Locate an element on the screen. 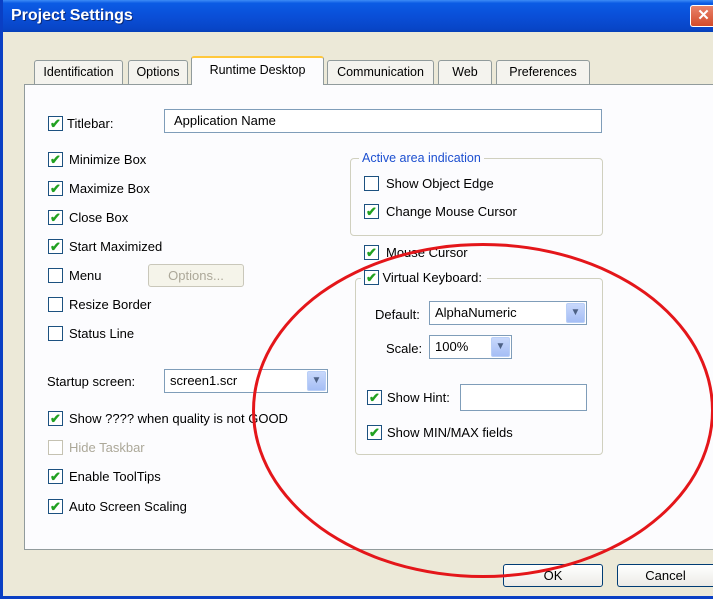  virtual-keyboard-legend: ✔ Virtual Keyboard: is located at coordinates (424, 278).